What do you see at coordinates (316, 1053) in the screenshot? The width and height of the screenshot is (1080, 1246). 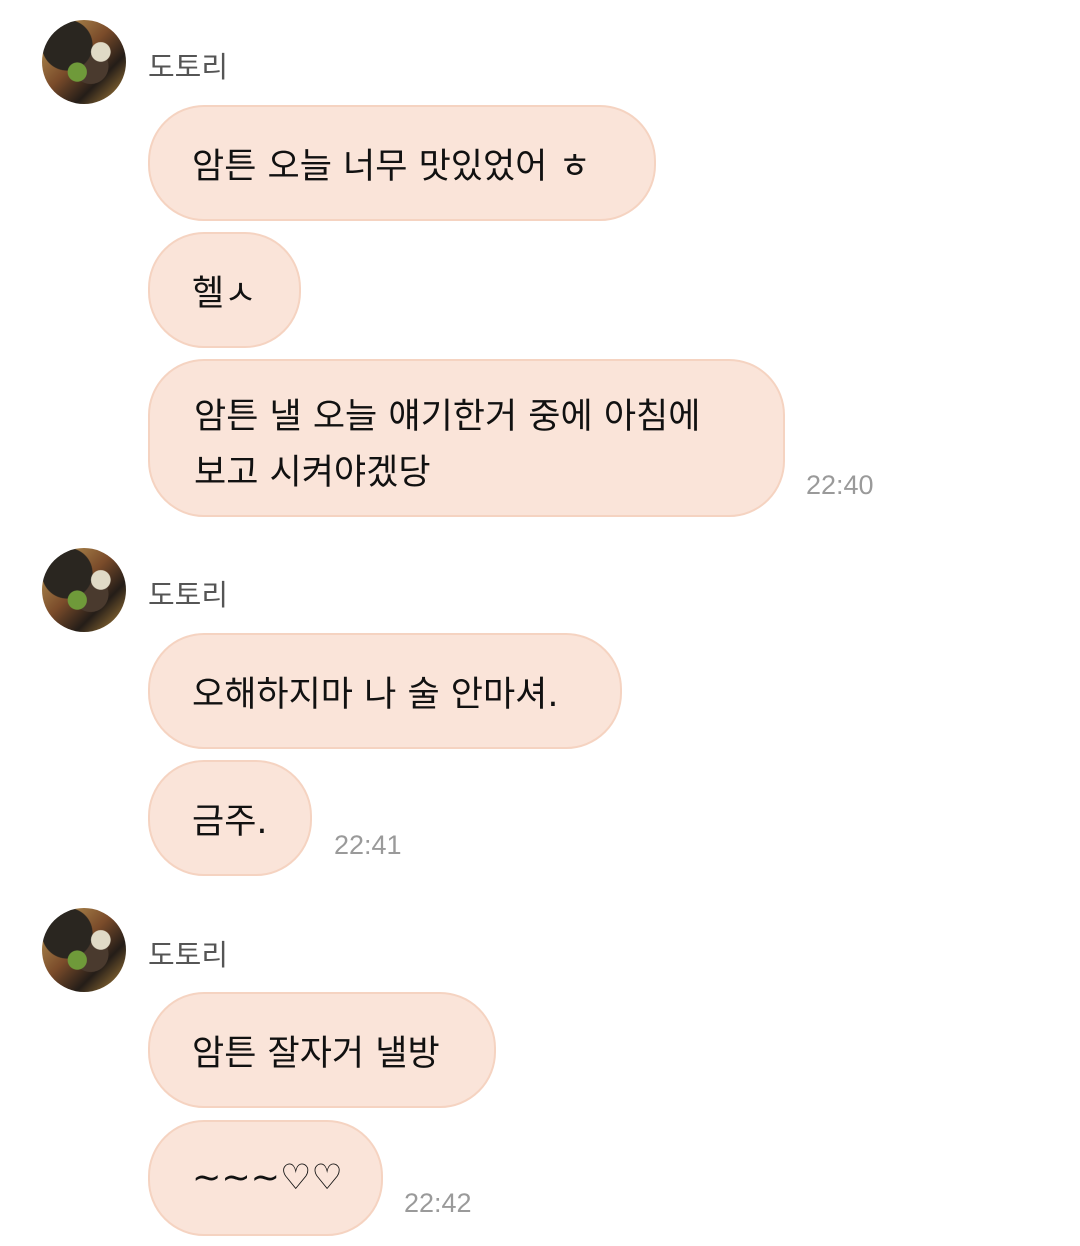 I see `message-text: 암튼 잘자거 낼방` at bounding box center [316, 1053].